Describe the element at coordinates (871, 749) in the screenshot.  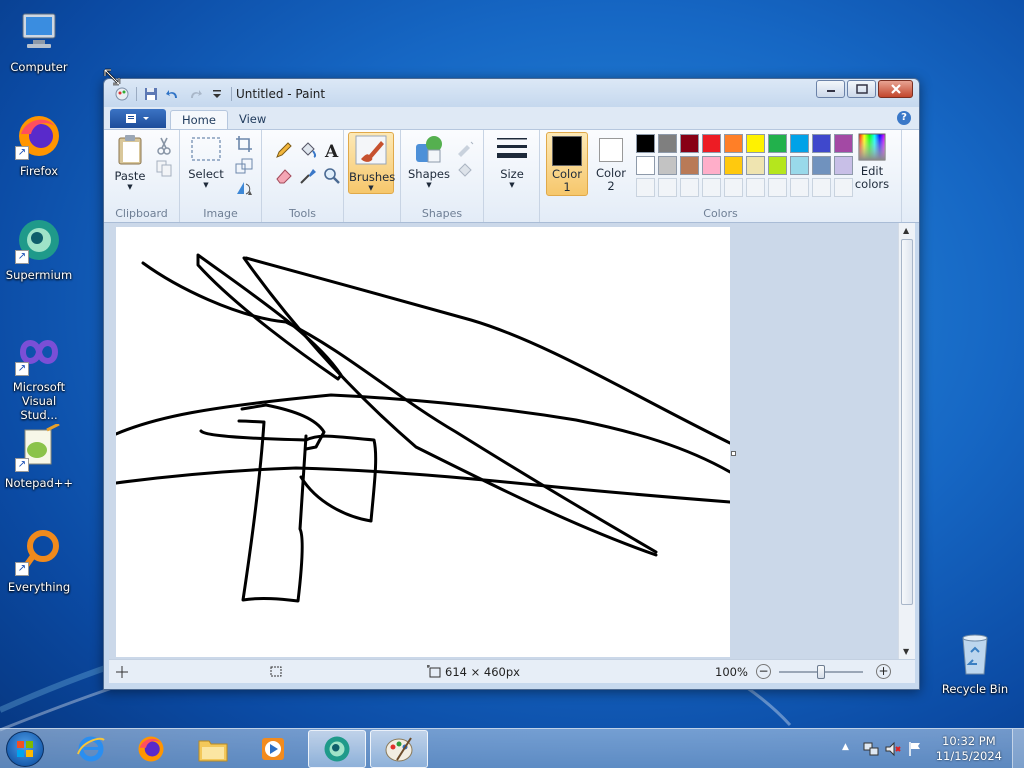
I see `network-icon` at that location.